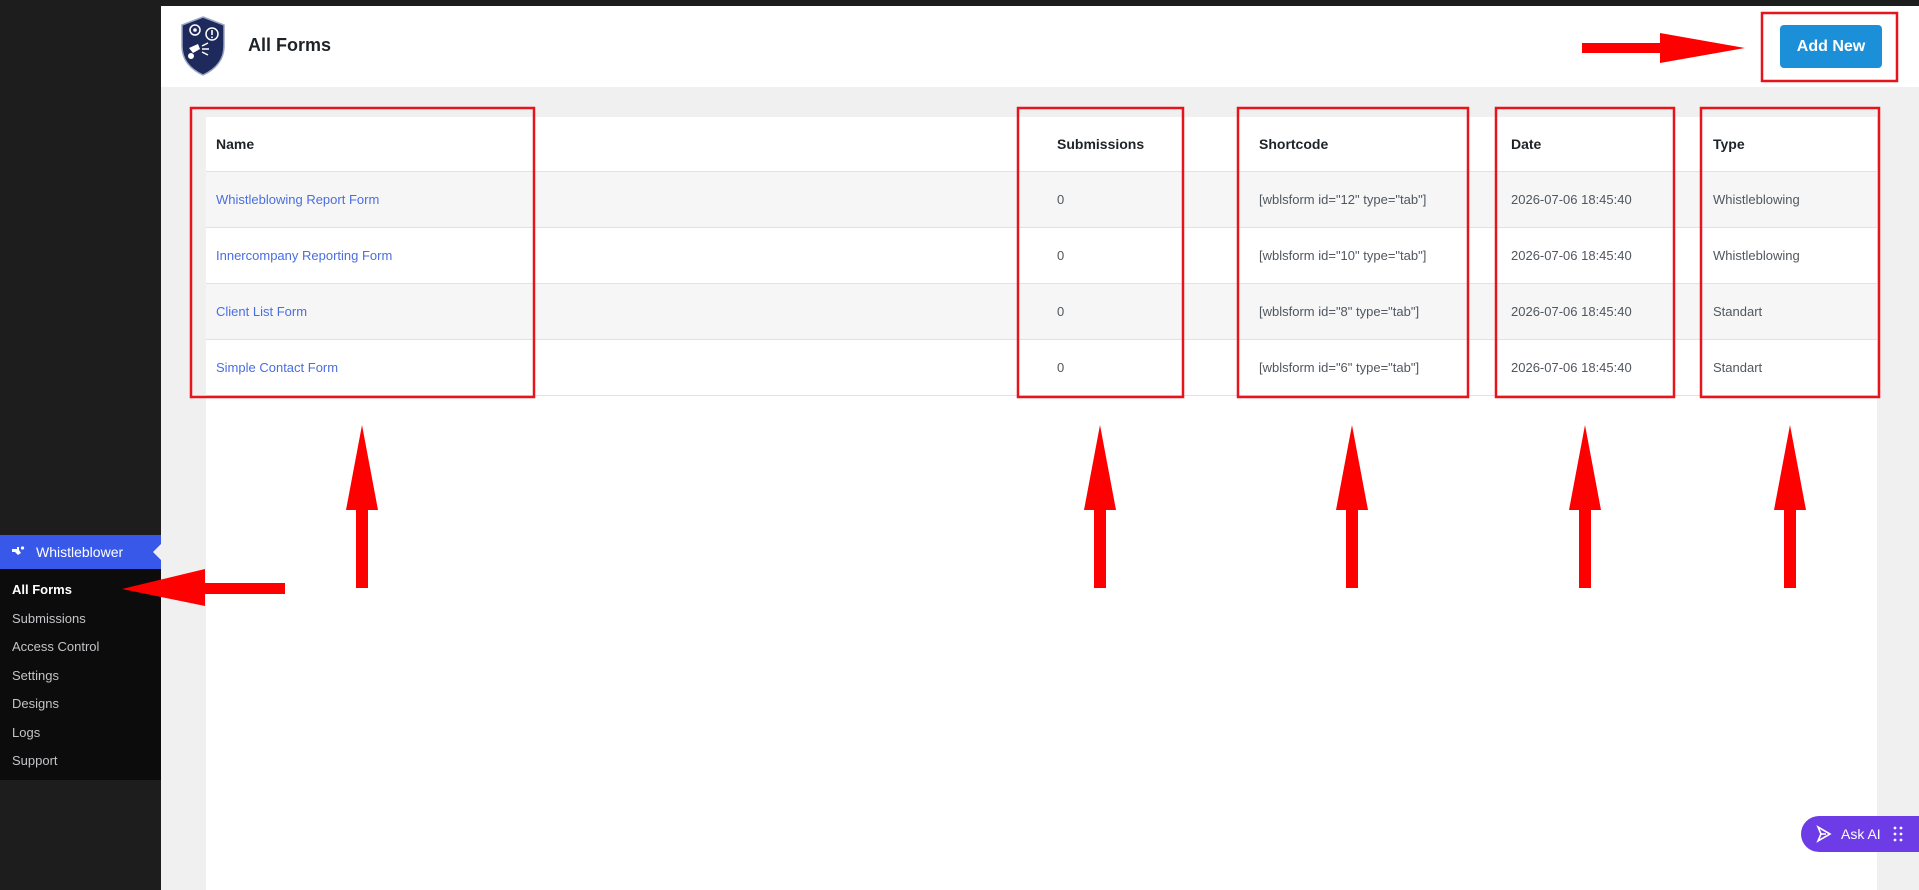 The image size is (1919, 890). I want to click on shortcode-cell: [wblsform id="10" type="tab"], so click(1385, 255).